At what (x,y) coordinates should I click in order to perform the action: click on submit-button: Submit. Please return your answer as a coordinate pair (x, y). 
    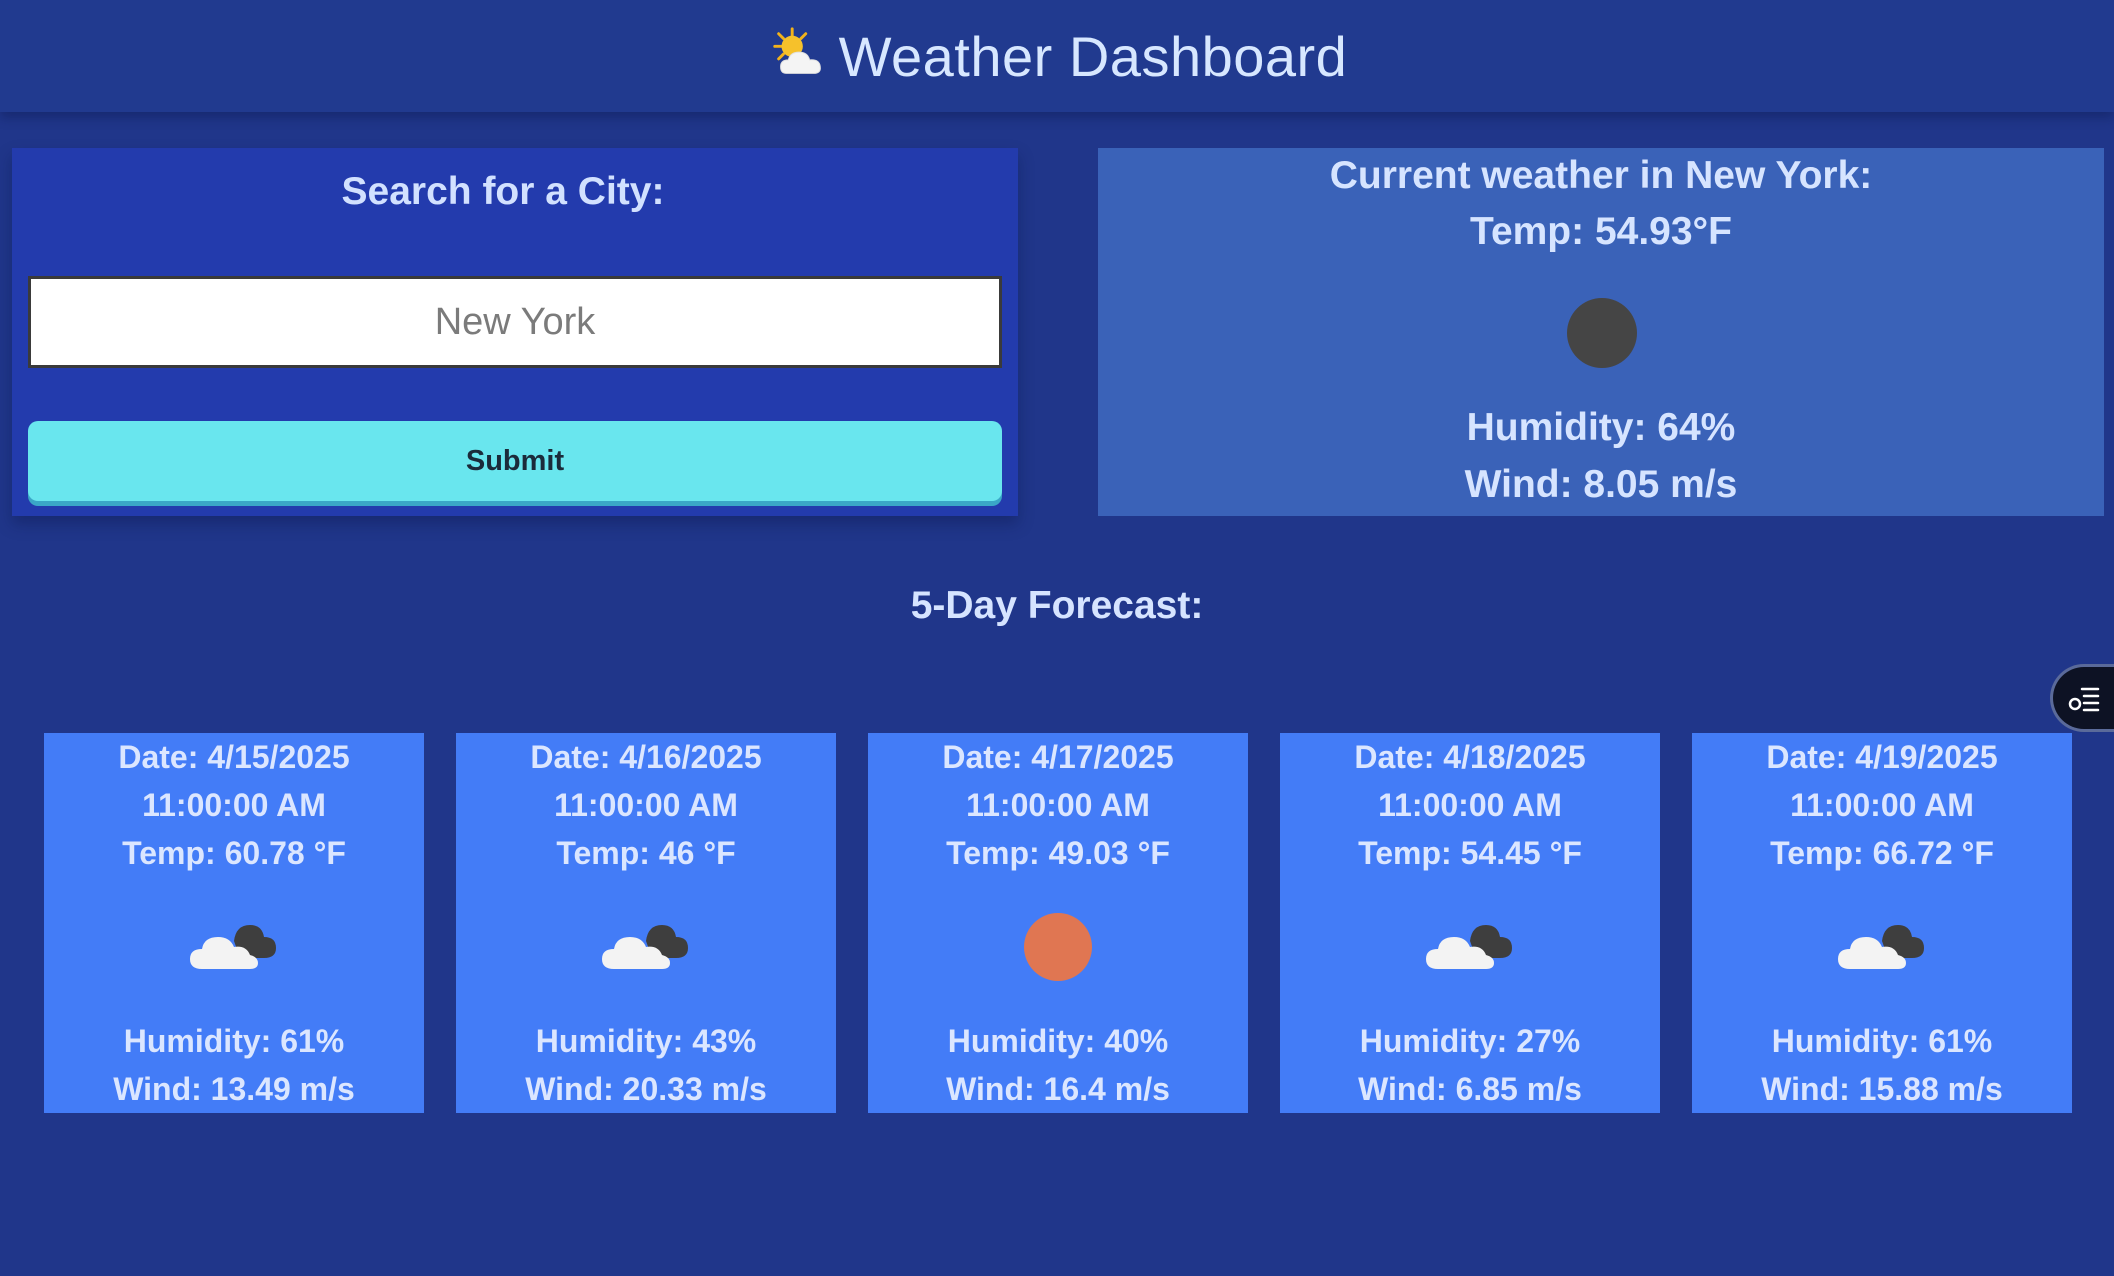
    Looking at the image, I should click on (515, 461).